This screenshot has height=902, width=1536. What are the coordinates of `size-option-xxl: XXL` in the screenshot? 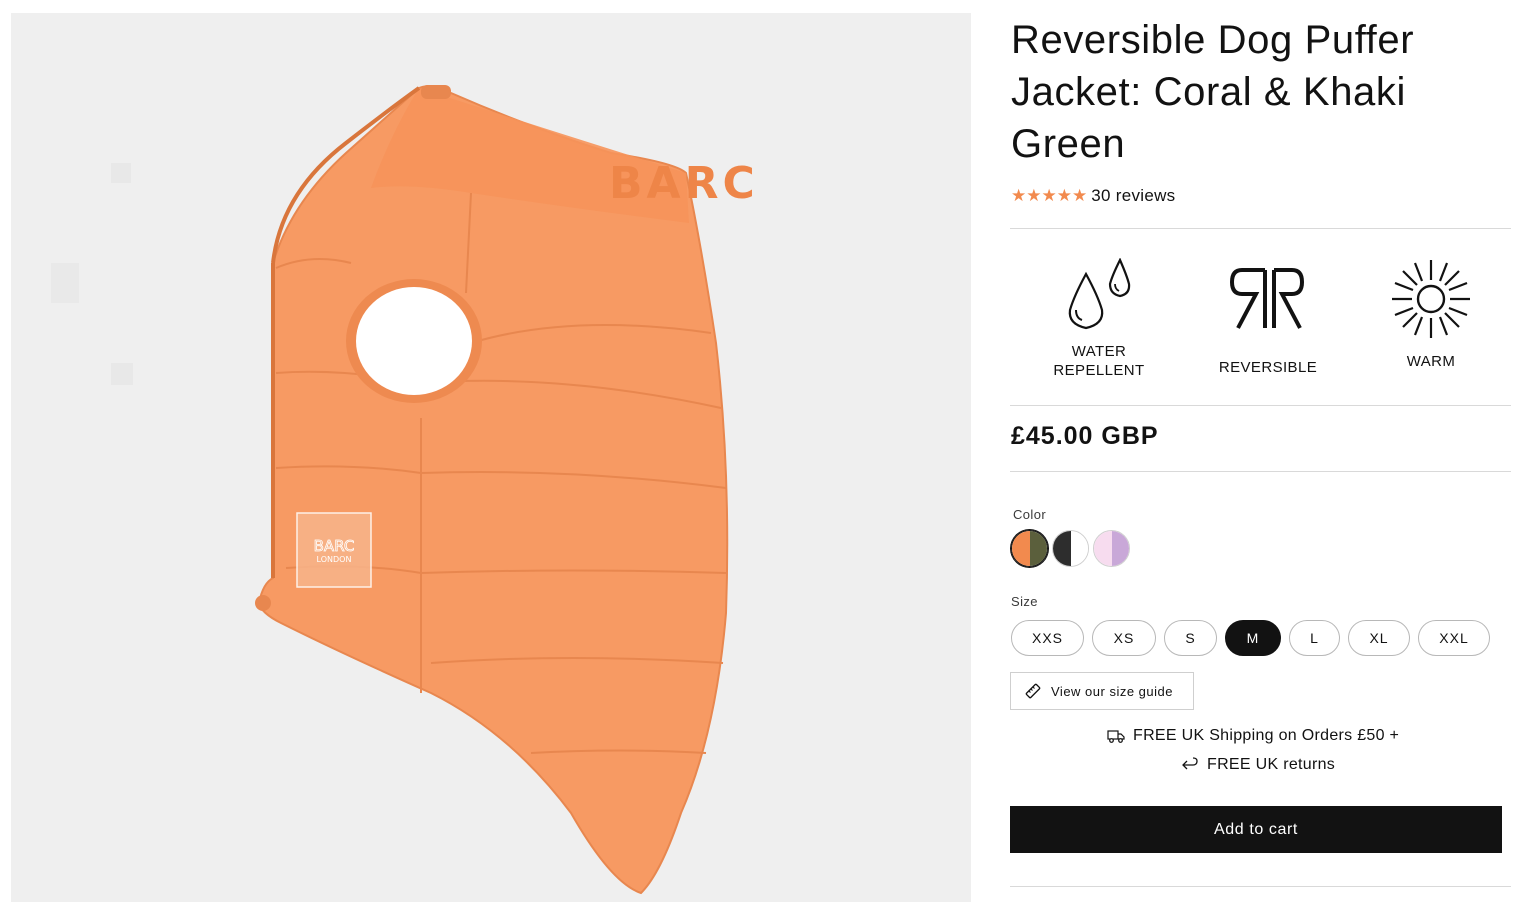 It's located at (1454, 638).